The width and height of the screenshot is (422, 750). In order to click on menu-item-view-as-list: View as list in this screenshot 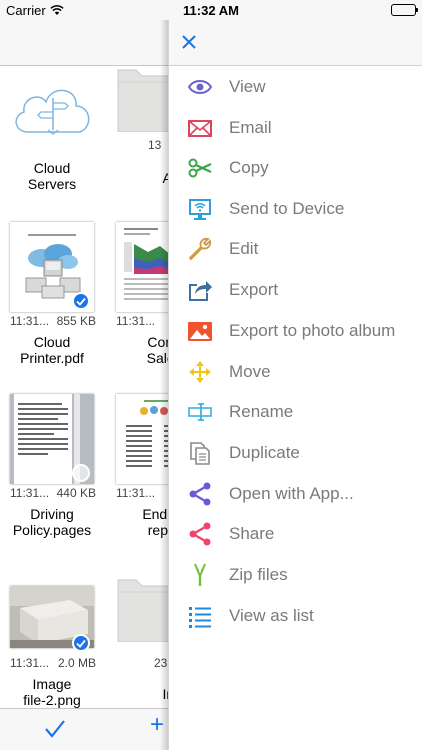, I will do `click(295, 616)`.